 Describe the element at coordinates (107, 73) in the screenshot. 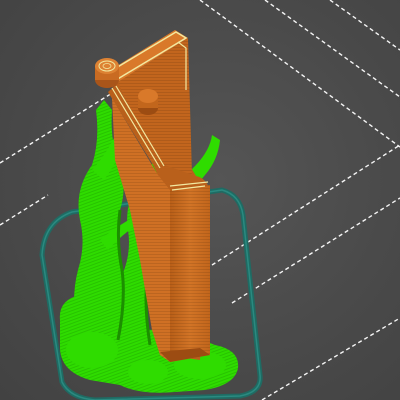

I see `hinge-knob` at that location.